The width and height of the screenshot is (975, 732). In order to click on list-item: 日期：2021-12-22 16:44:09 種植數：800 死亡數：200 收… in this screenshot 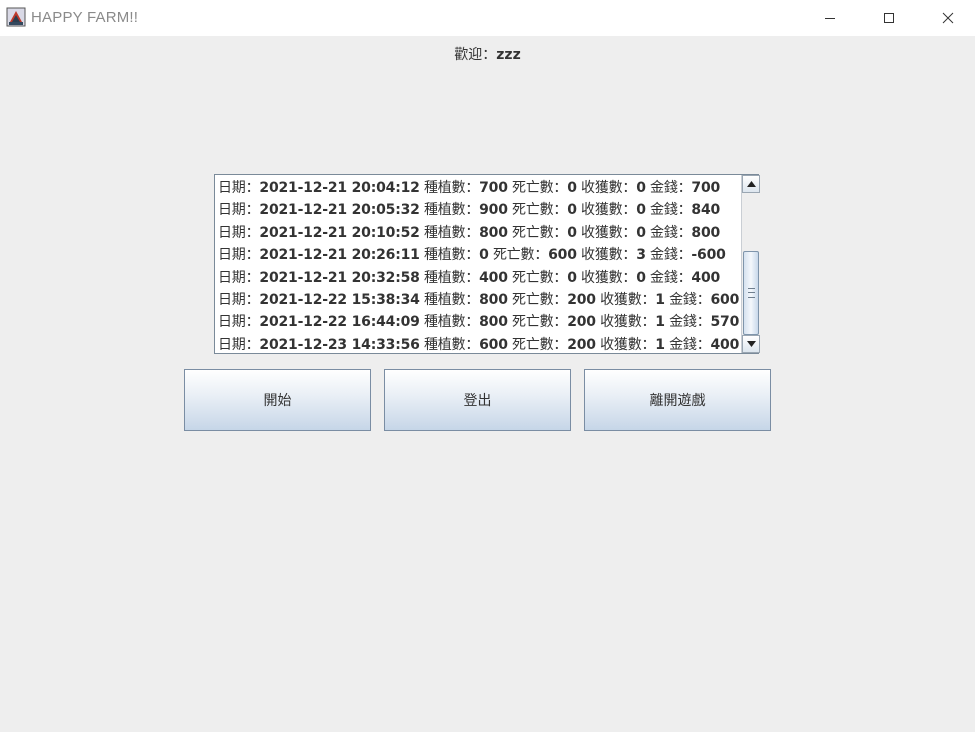, I will do `click(479, 322)`.